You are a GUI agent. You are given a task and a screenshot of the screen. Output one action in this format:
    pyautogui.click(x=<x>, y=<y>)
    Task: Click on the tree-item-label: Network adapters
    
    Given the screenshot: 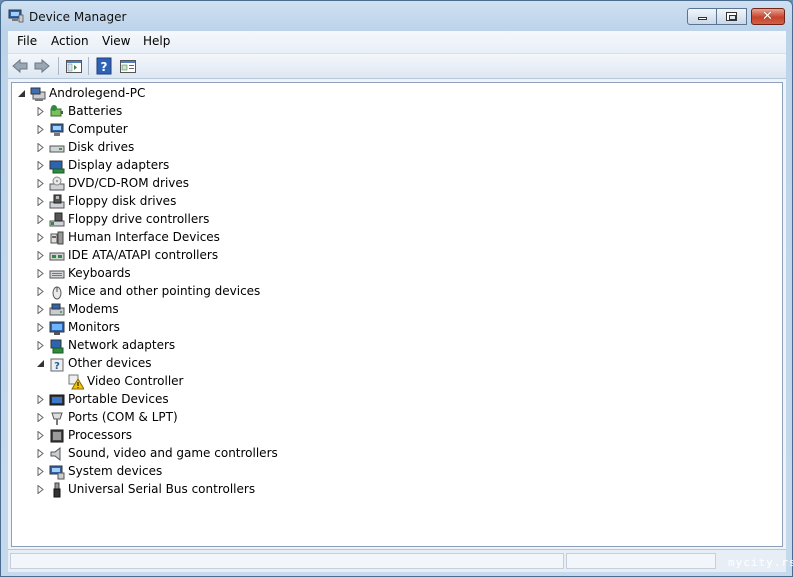 What is the action you would take?
    pyautogui.click(x=122, y=345)
    